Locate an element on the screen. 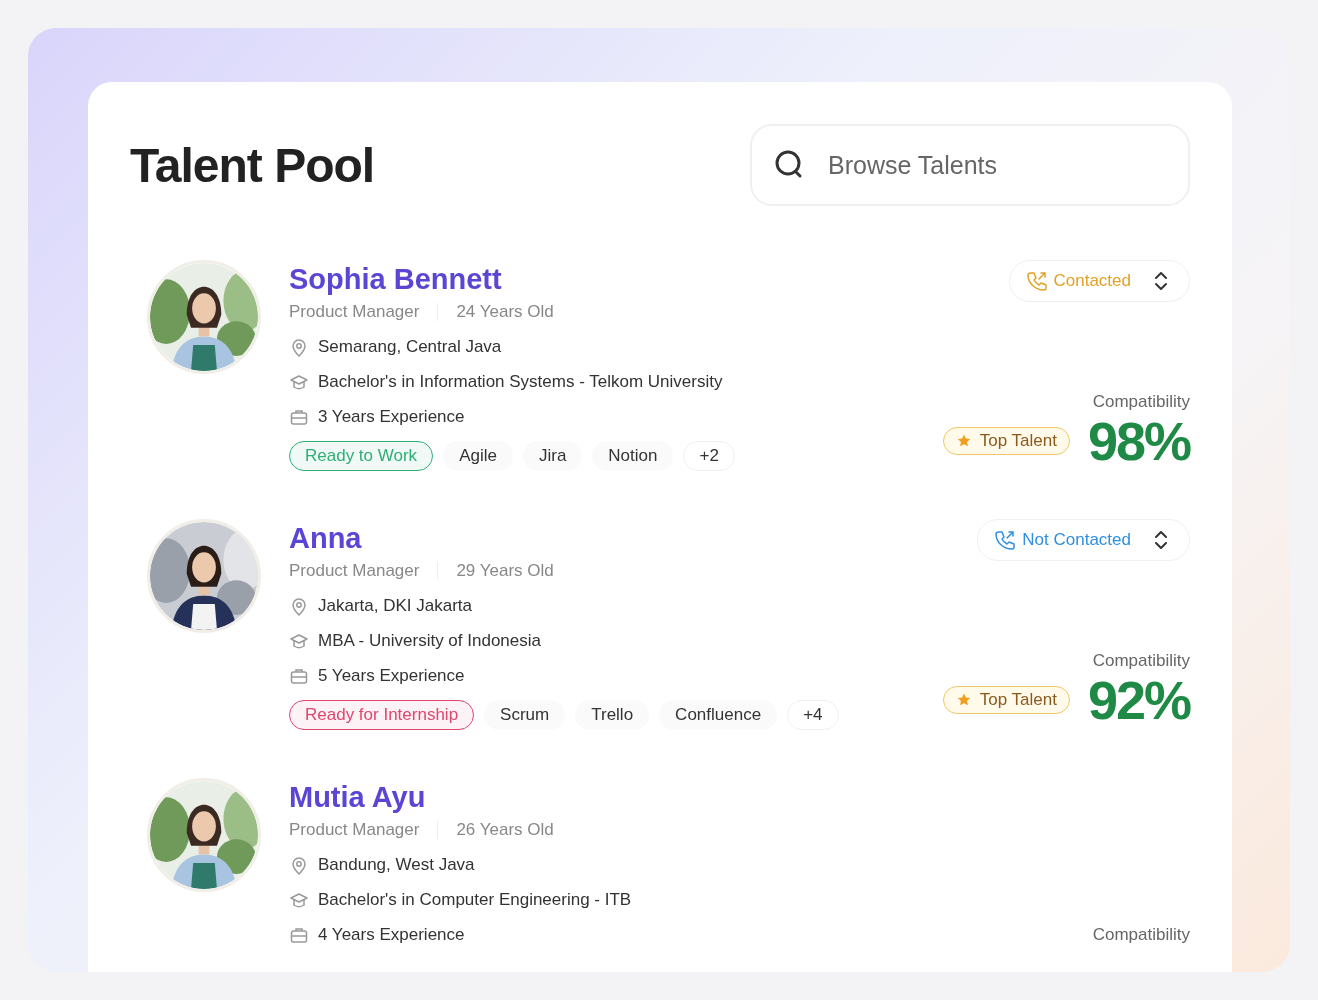 This screenshot has width=1318, height=1000. location-text: Jakarta, DKI Jakarta is located at coordinates (395, 606).